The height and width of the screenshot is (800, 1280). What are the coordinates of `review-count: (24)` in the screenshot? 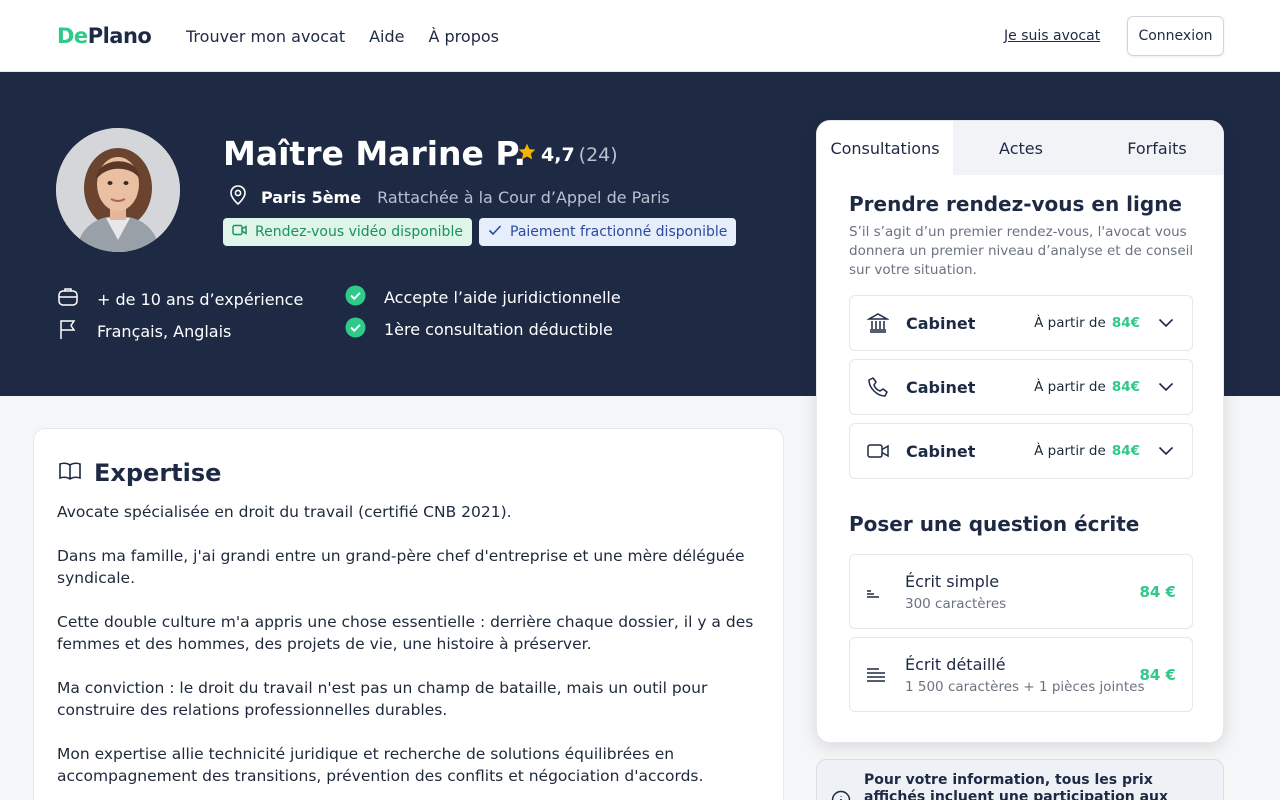 It's located at (598, 154).